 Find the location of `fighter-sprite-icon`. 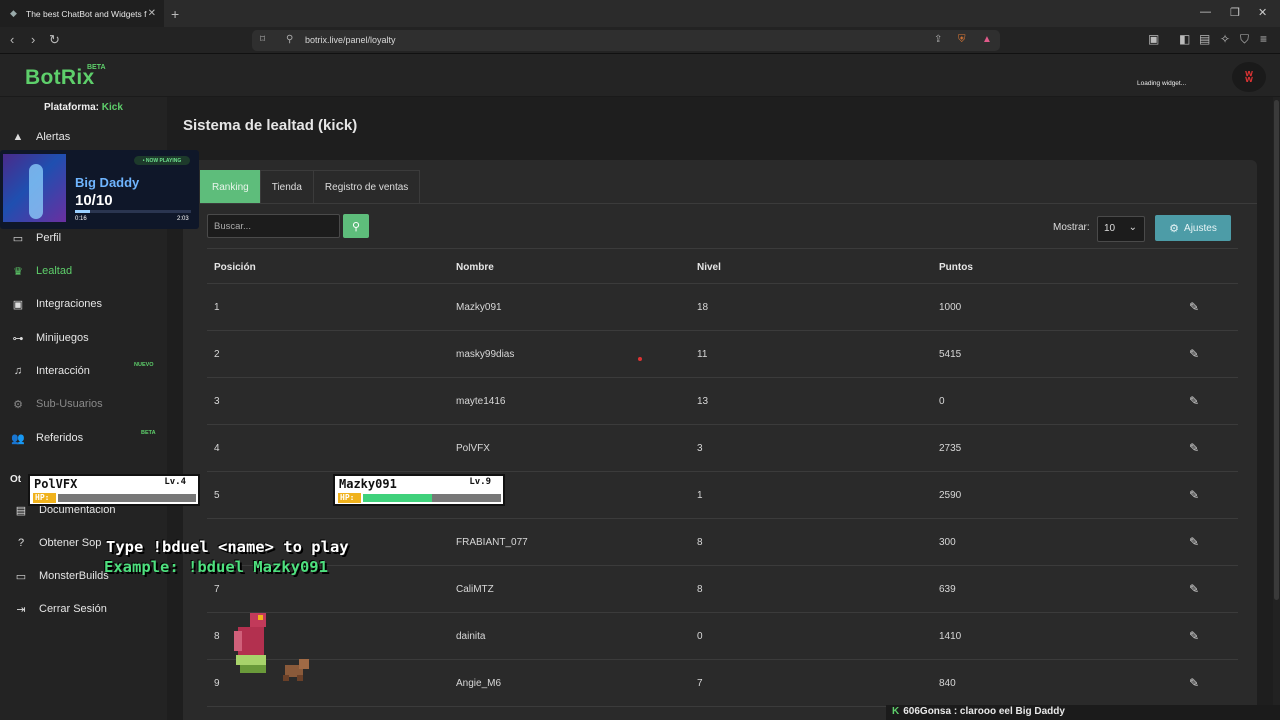

fighter-sprite-icon is located at coordinates (250, 643).